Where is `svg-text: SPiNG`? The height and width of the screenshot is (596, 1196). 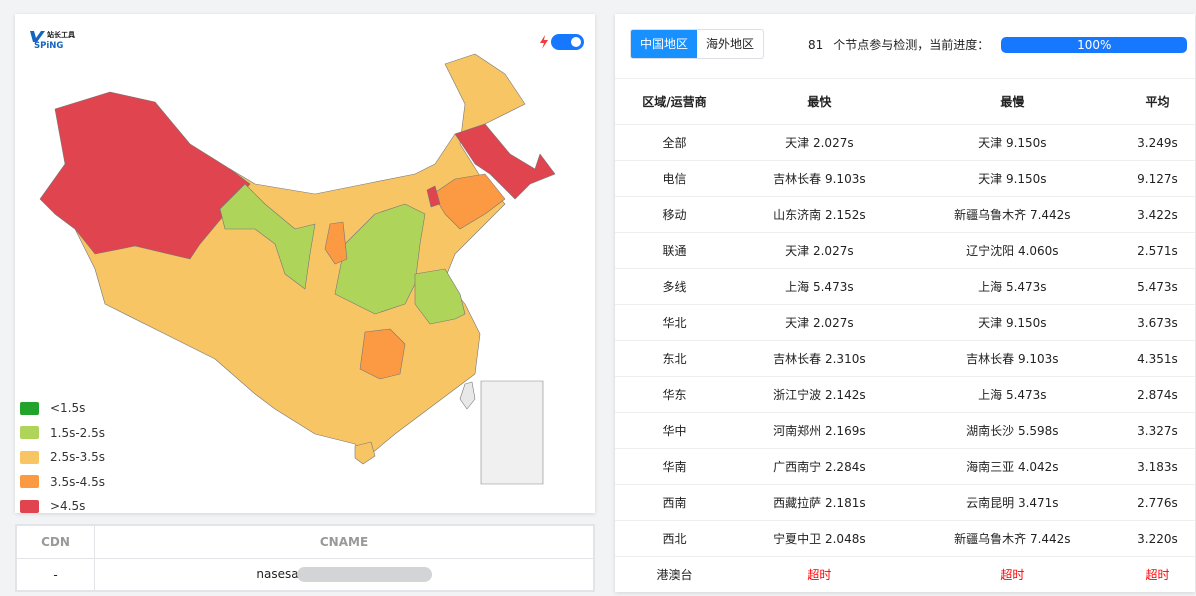 svg-text: SPiNG is located at coordinates (48, 45).